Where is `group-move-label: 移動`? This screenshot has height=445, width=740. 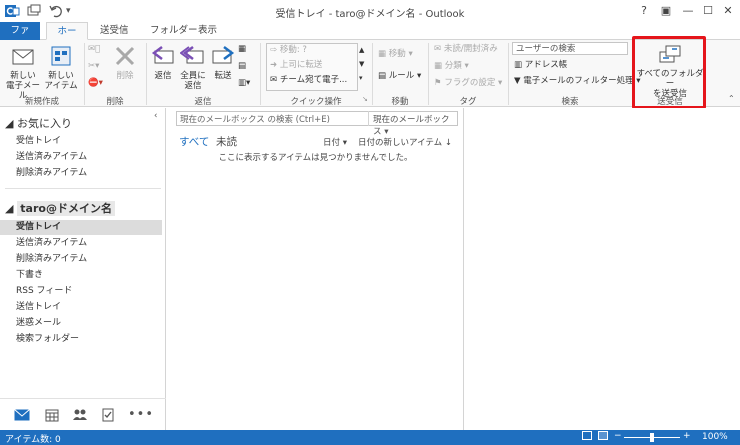
group-move-label: 移動 is located at coordinates (400, 102).